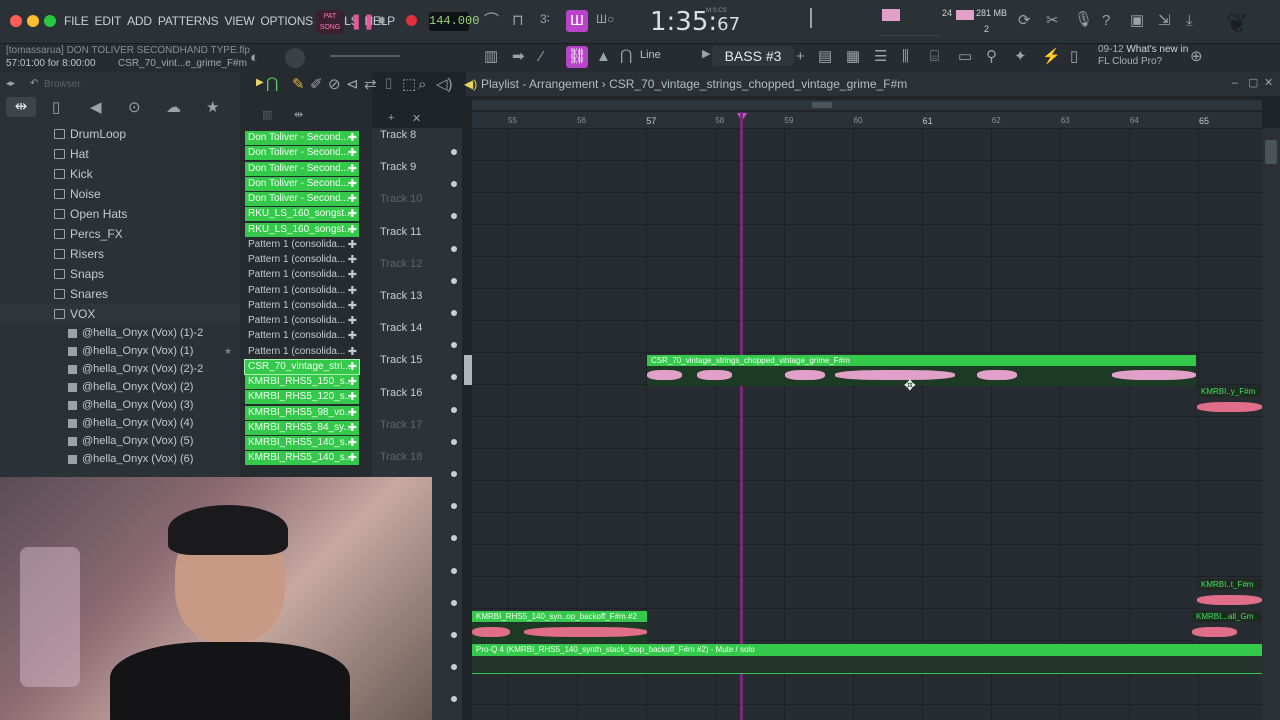  Describe the element at coordinates (491, 20) in the screenshot. I see `metronome-icon: ⌒` at that location.